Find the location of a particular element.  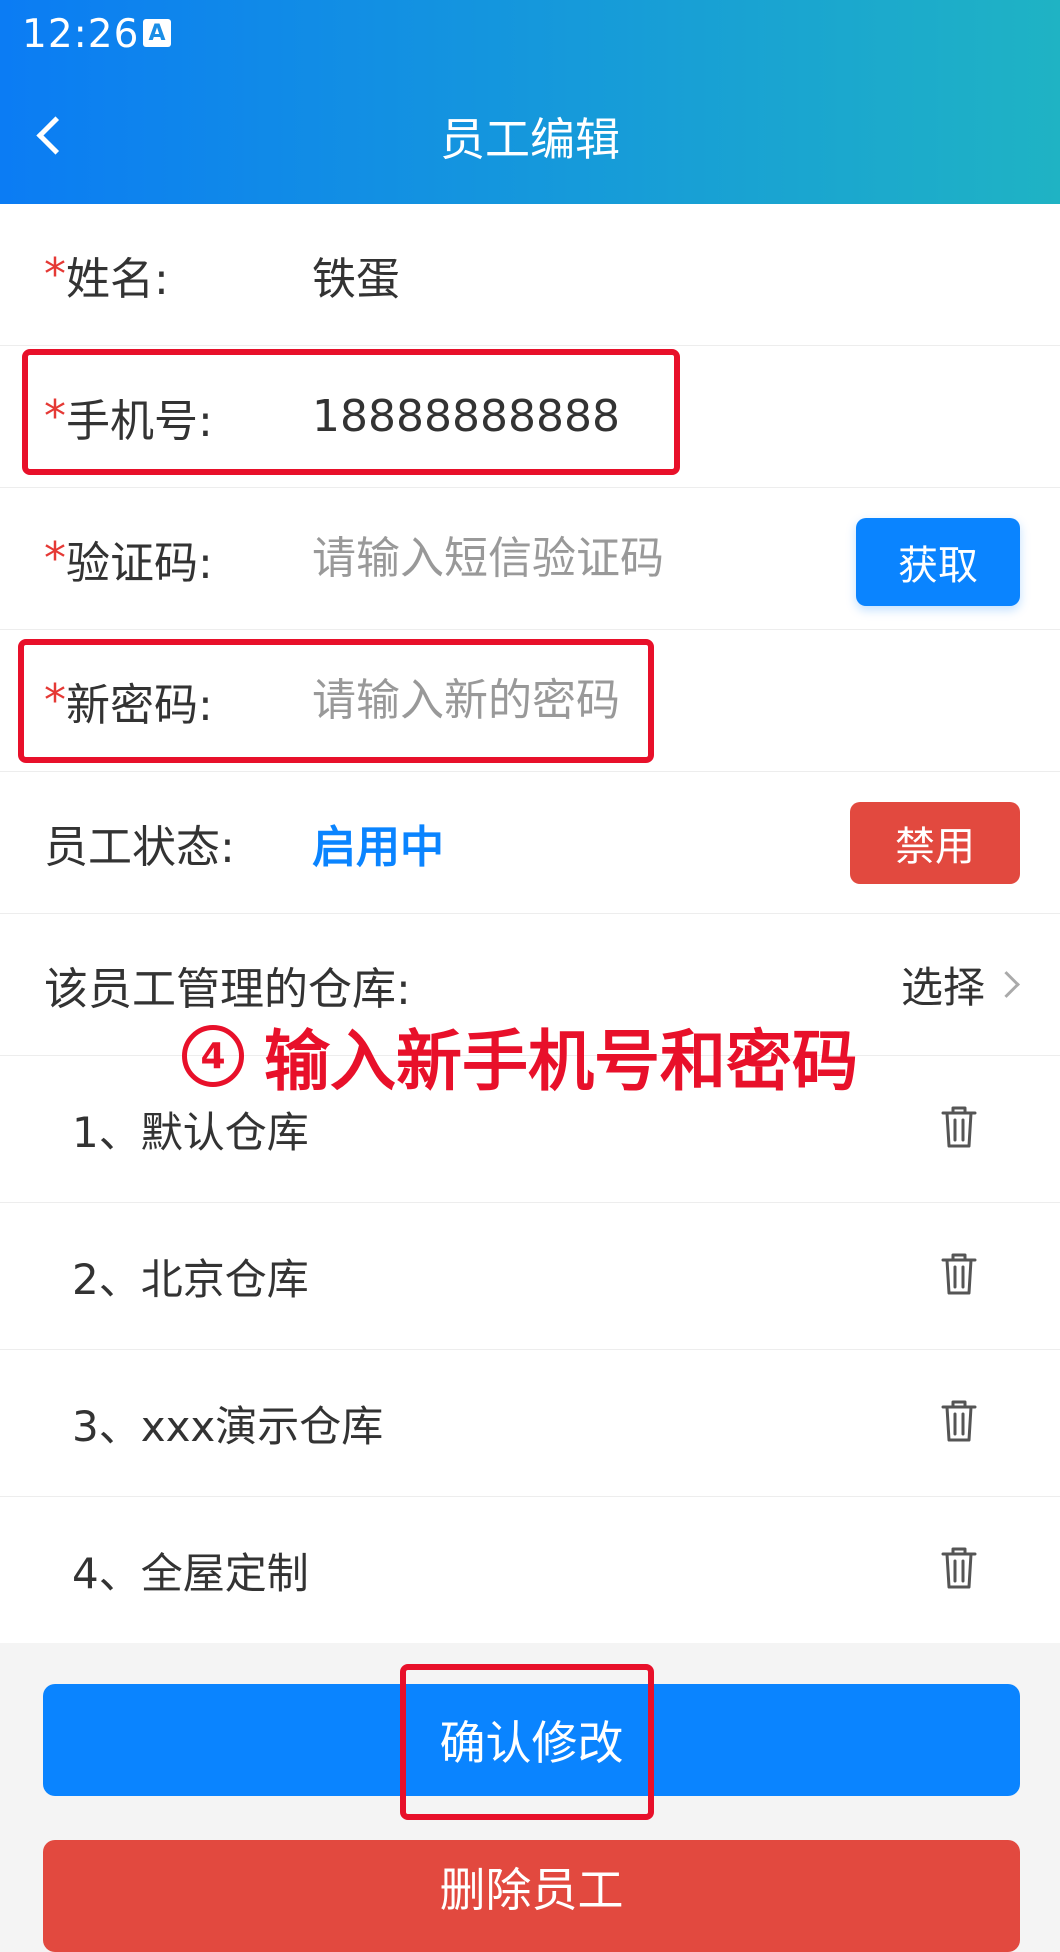

page-title: 员工编辑 is located at coordinates (529, 139).